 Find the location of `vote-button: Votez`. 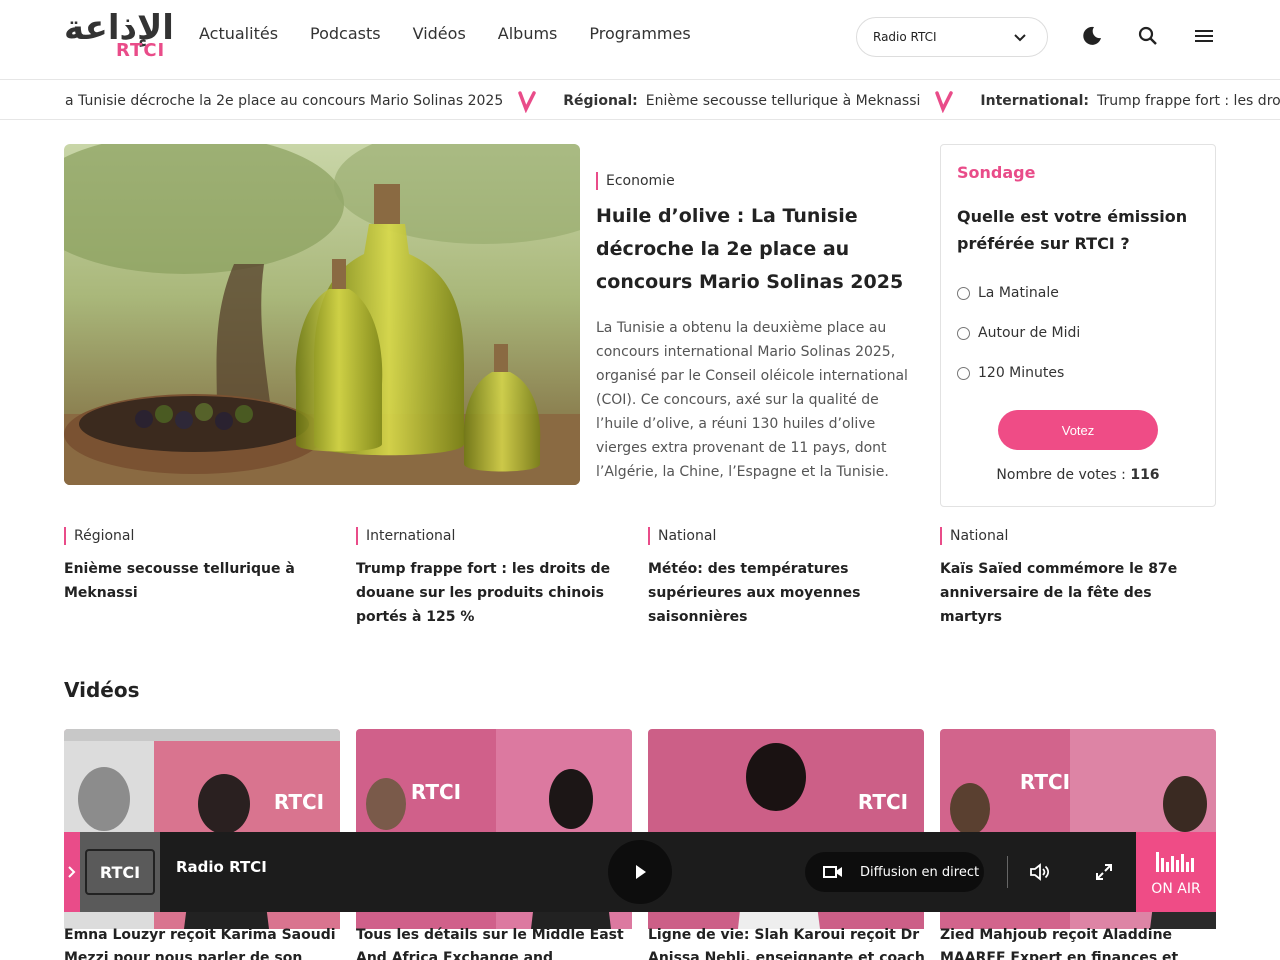

vote-button: Votez is located at coordinates (1078, 430).